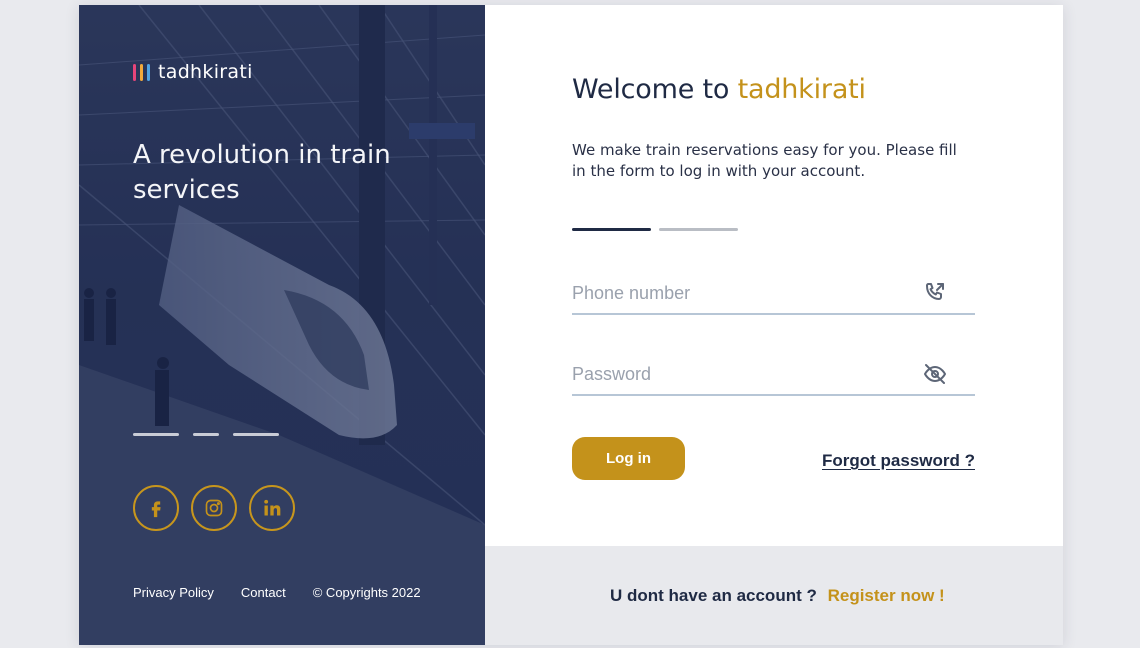  I want to click on forgot-password-link: Forgot password ?, so click(898, 461).